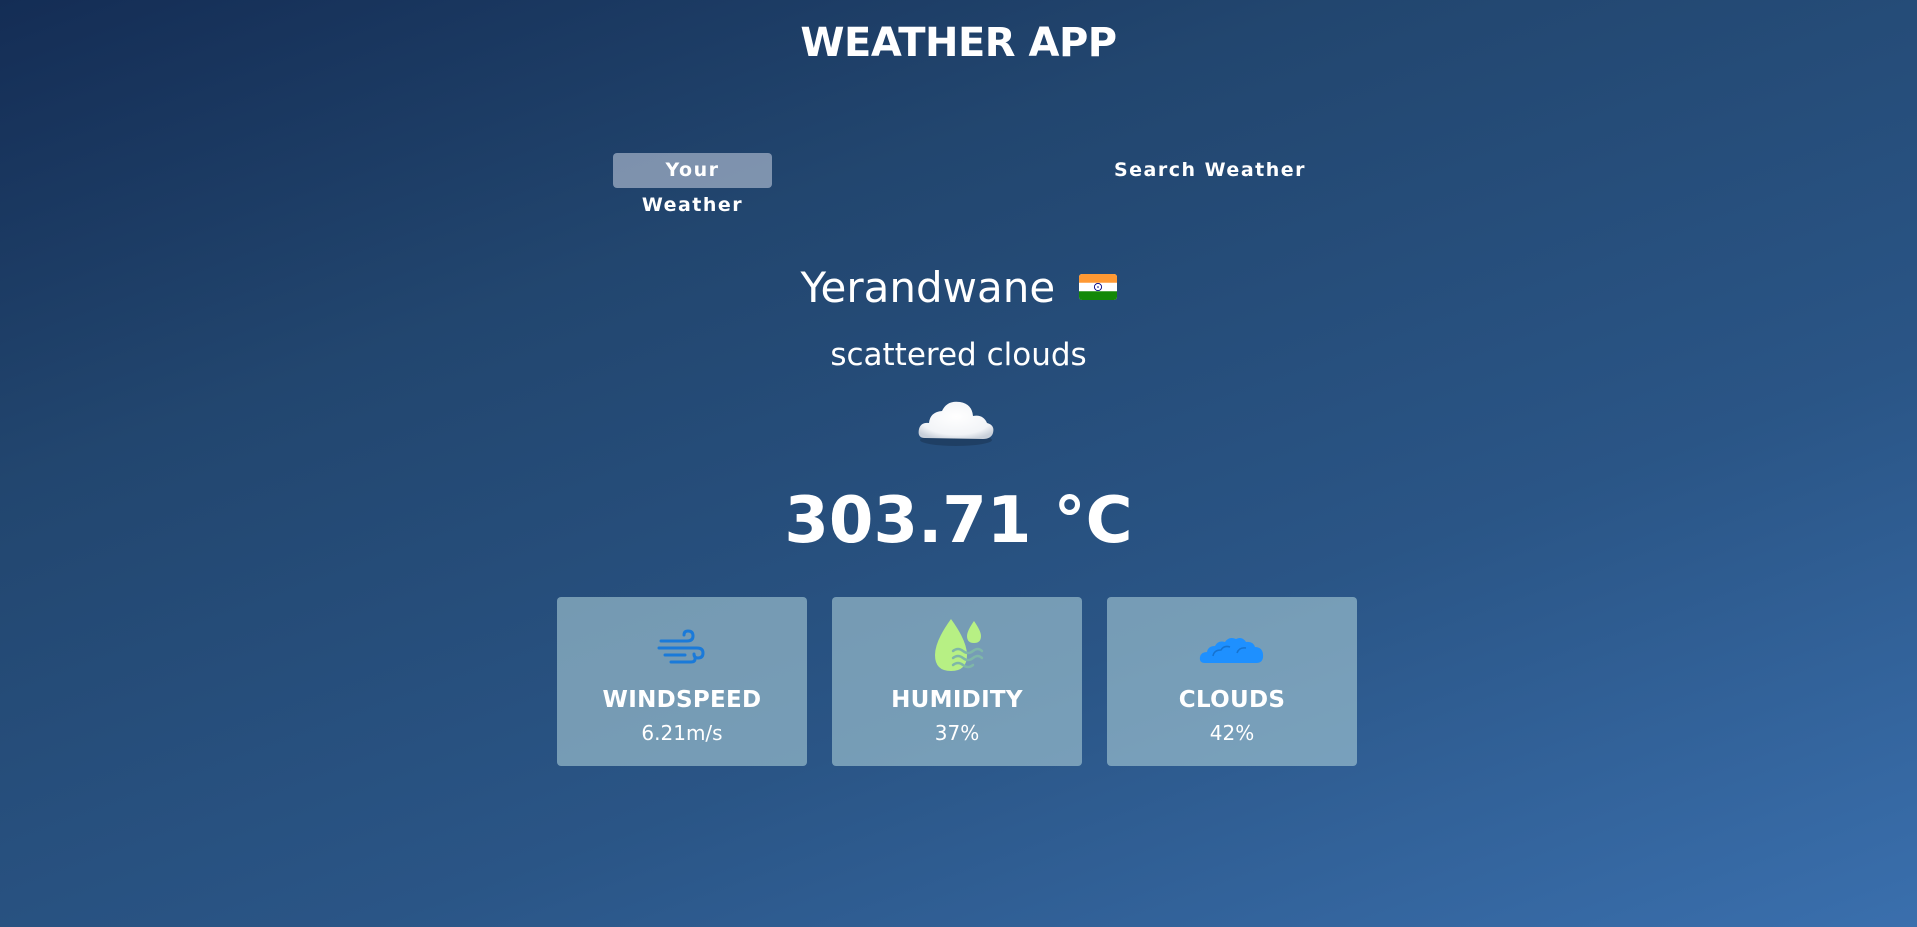 The height and width of the screenshot is (927, 1917). Describe the element at coordinates (682, 681) in the screenshot. I see `windspeed-card: WINDSPEED 6.21m/s` at that location.